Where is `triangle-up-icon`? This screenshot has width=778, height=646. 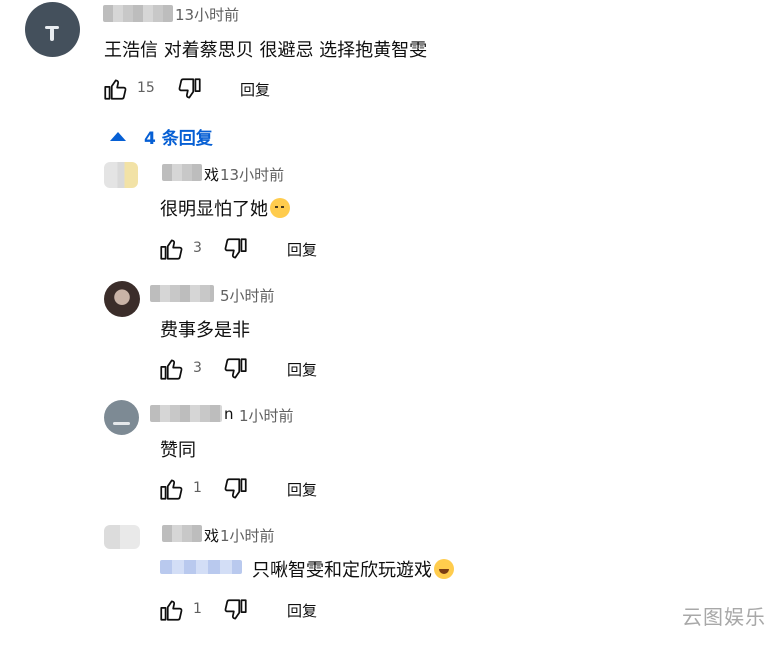
triangle-up-icon is located at coordinates (118, 136).